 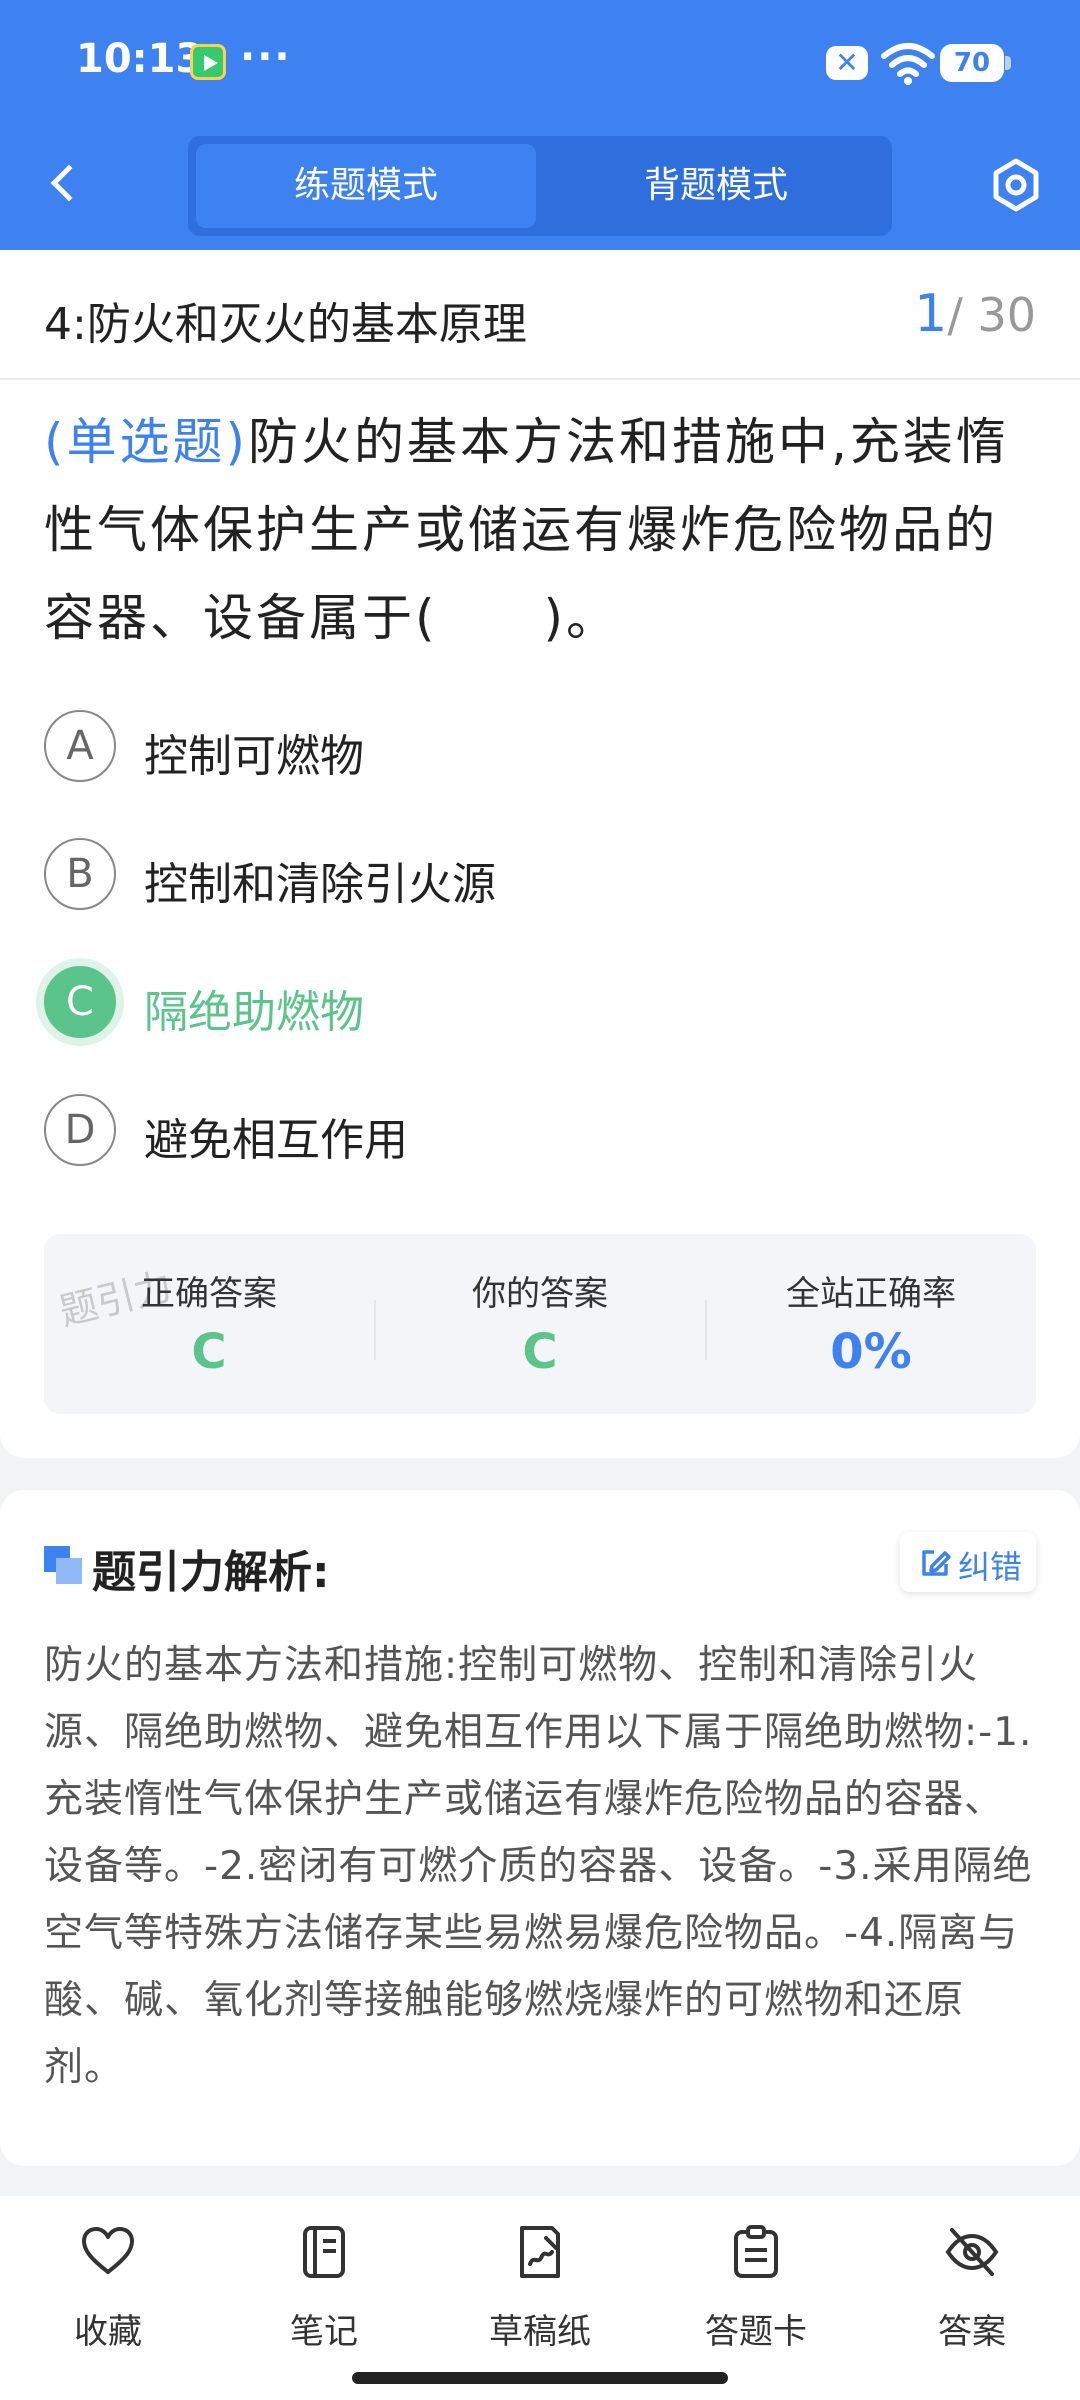 I want to click on edit-icon, so click(x=936, y=1563).